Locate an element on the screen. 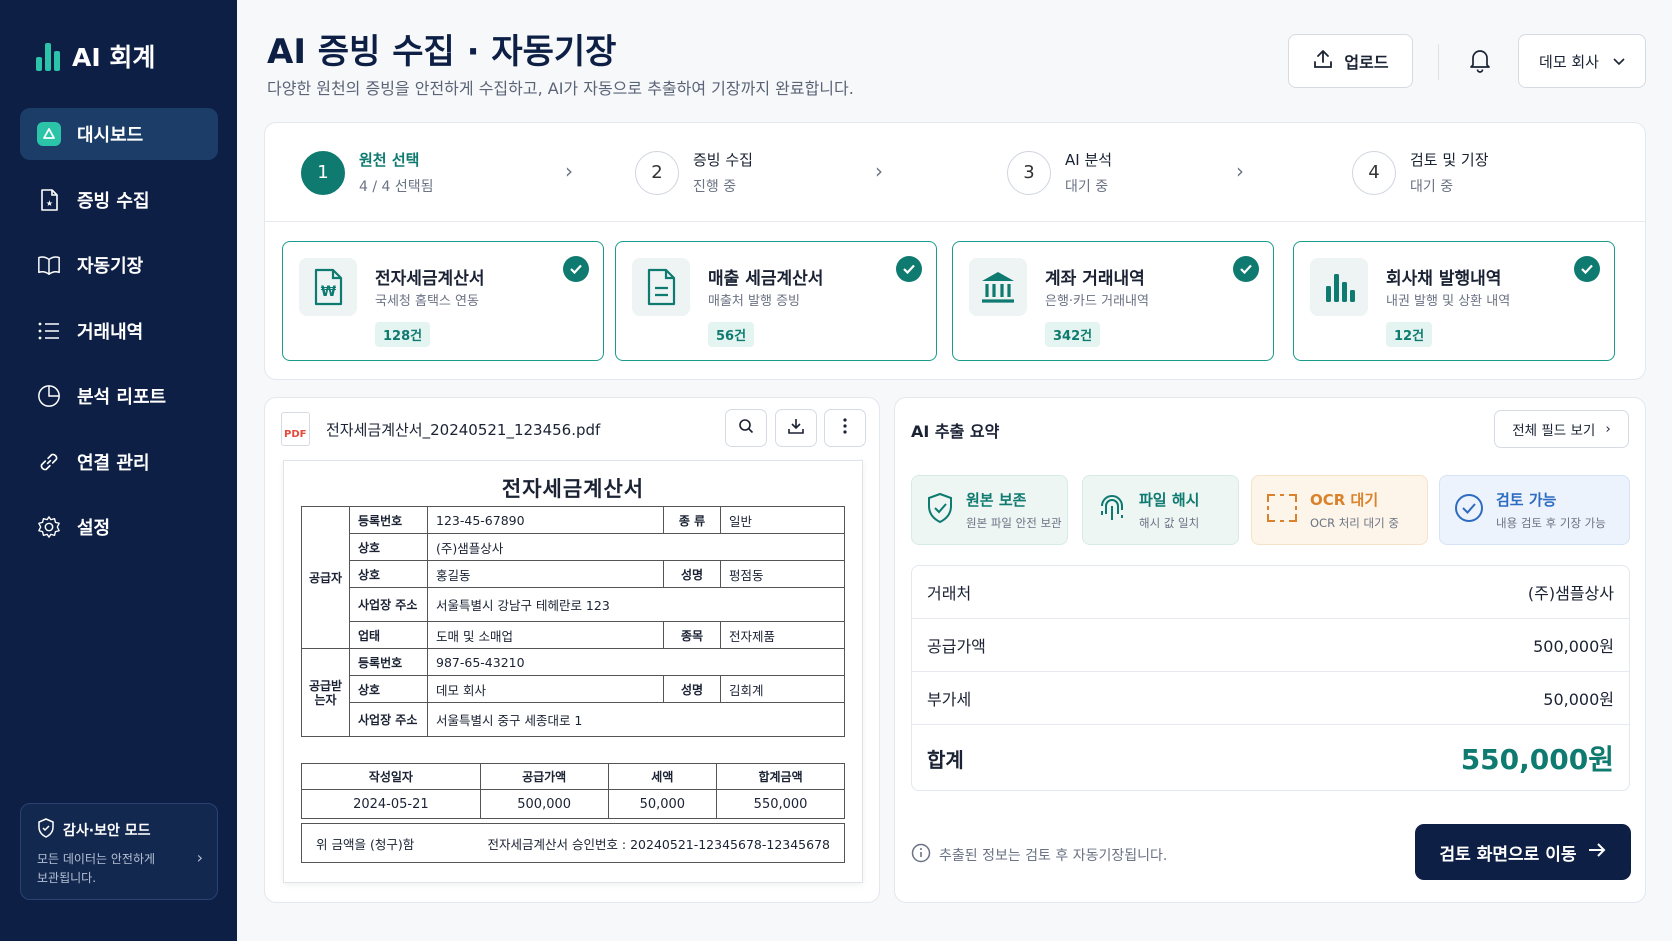 This screenshot has width=1672, height=941. total-label: 합계 is located at coordinates (945, 759).